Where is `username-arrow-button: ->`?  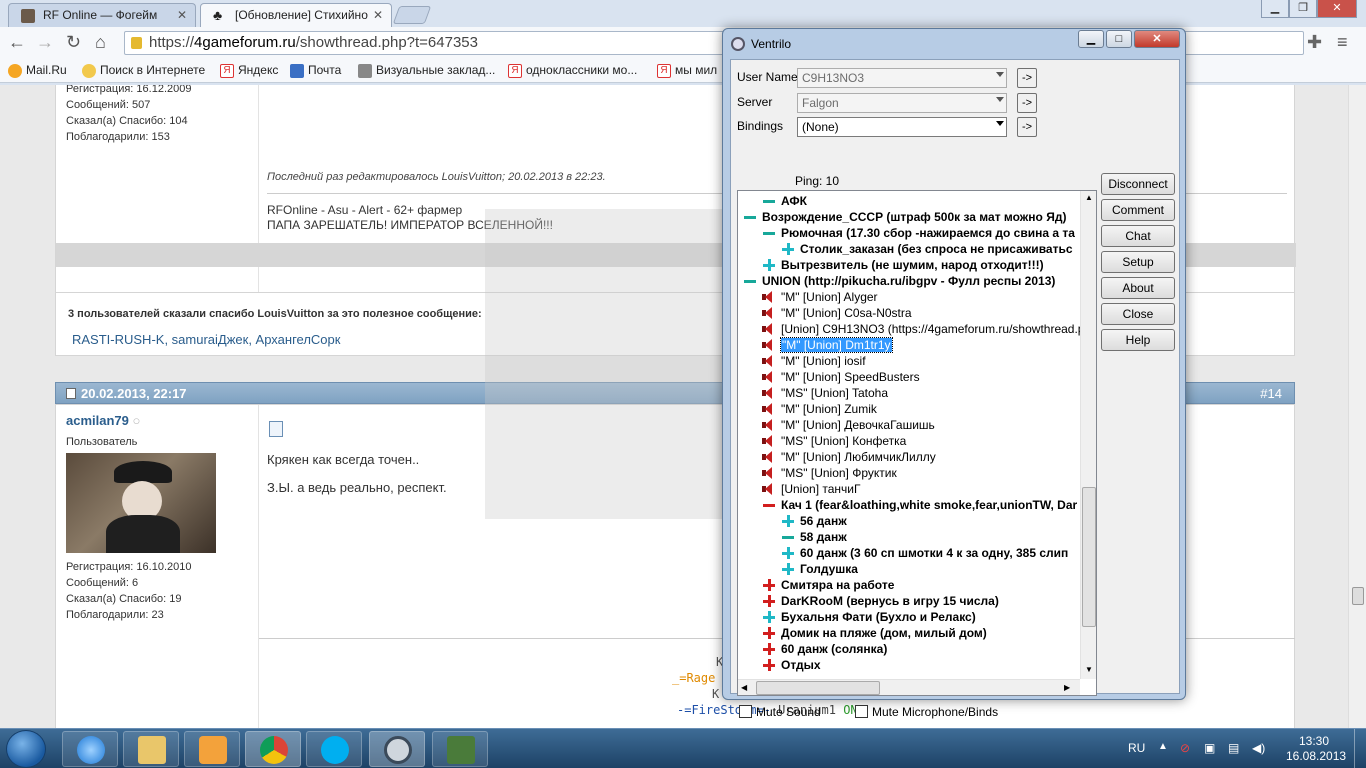 username-arrow-button: -> is located at coordinates (1027, 78).